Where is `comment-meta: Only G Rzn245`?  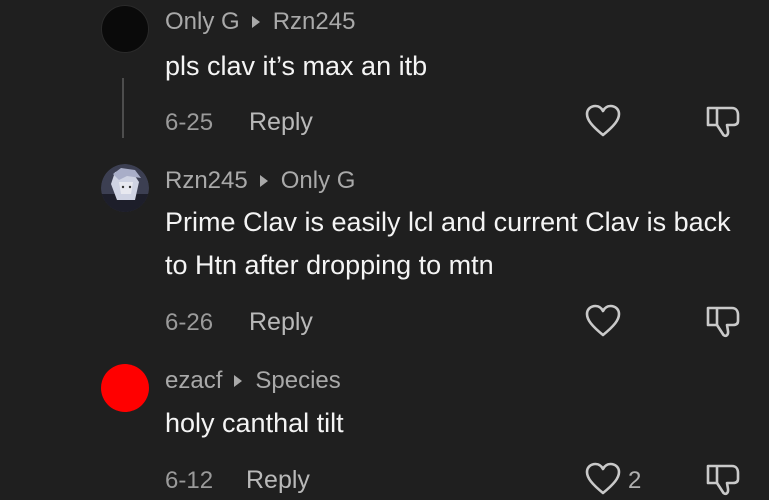 comment-meta: Only G Rzn245 is located at coordinates (260, 22).